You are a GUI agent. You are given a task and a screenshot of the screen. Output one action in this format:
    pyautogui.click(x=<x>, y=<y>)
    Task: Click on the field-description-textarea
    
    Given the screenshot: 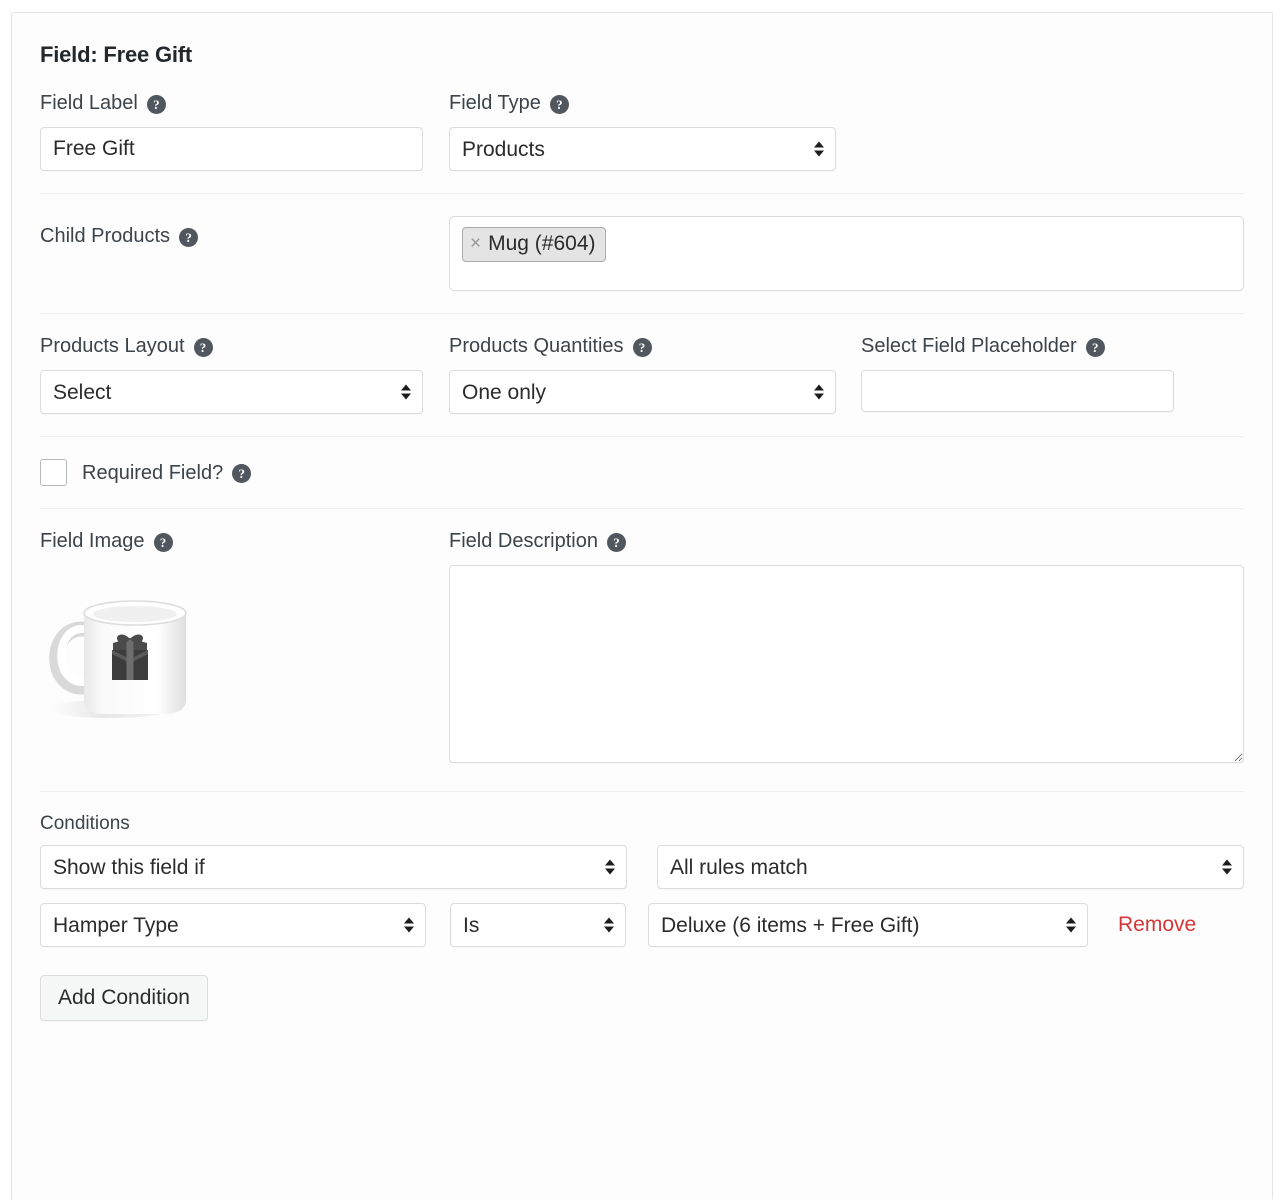 What is the action you would take?
    pyautogui.click(x=846, y=664)
    